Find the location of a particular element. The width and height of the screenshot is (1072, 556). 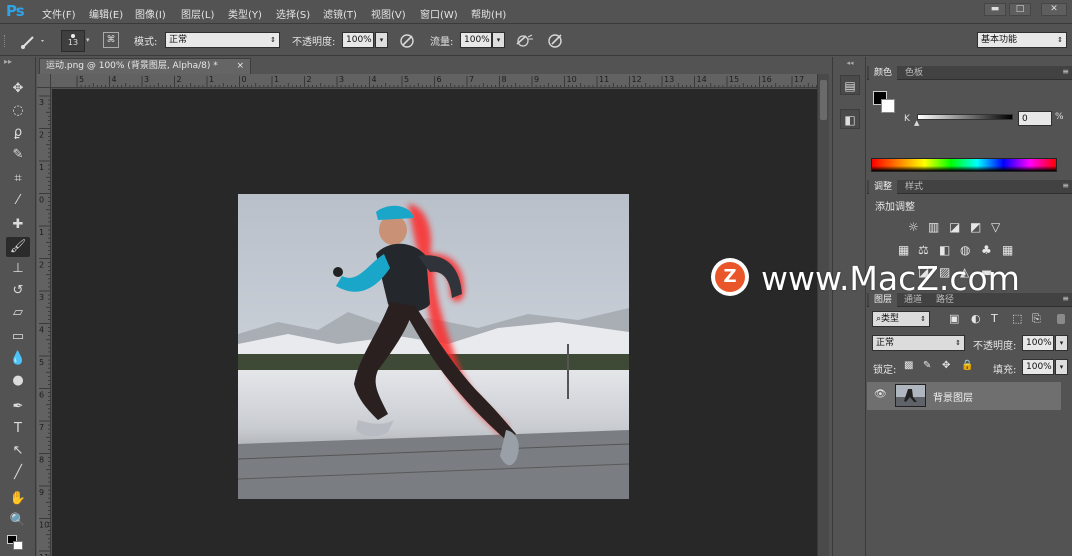

color-spectrum is located at coordinates (964, 165).